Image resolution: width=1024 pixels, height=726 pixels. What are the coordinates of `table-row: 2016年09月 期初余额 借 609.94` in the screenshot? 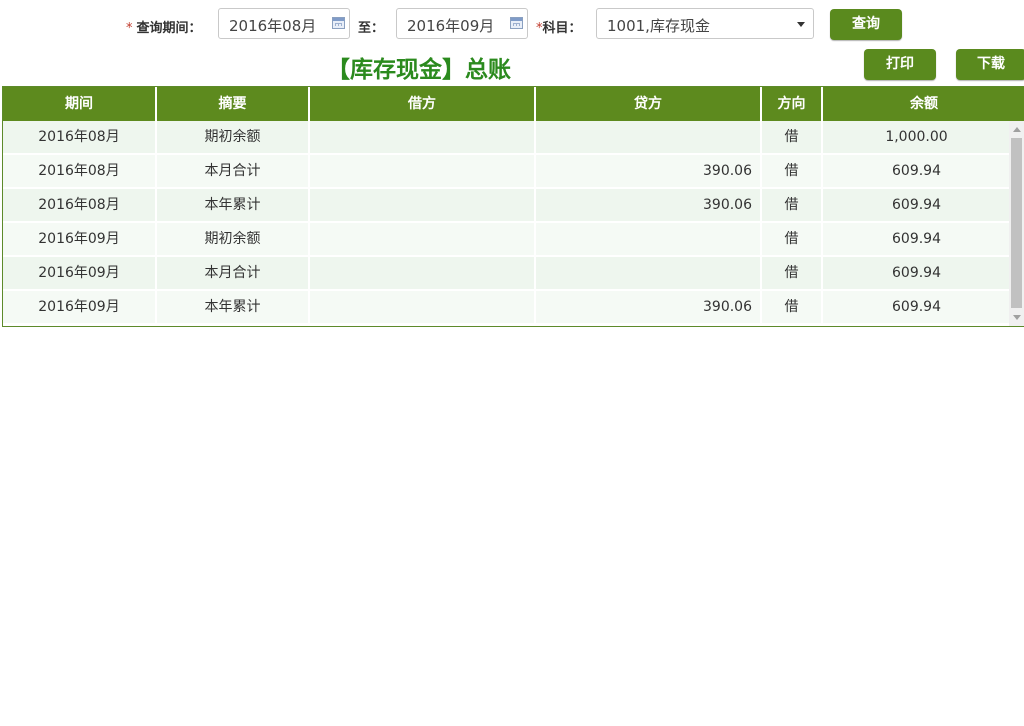 It's located at (506, 240).